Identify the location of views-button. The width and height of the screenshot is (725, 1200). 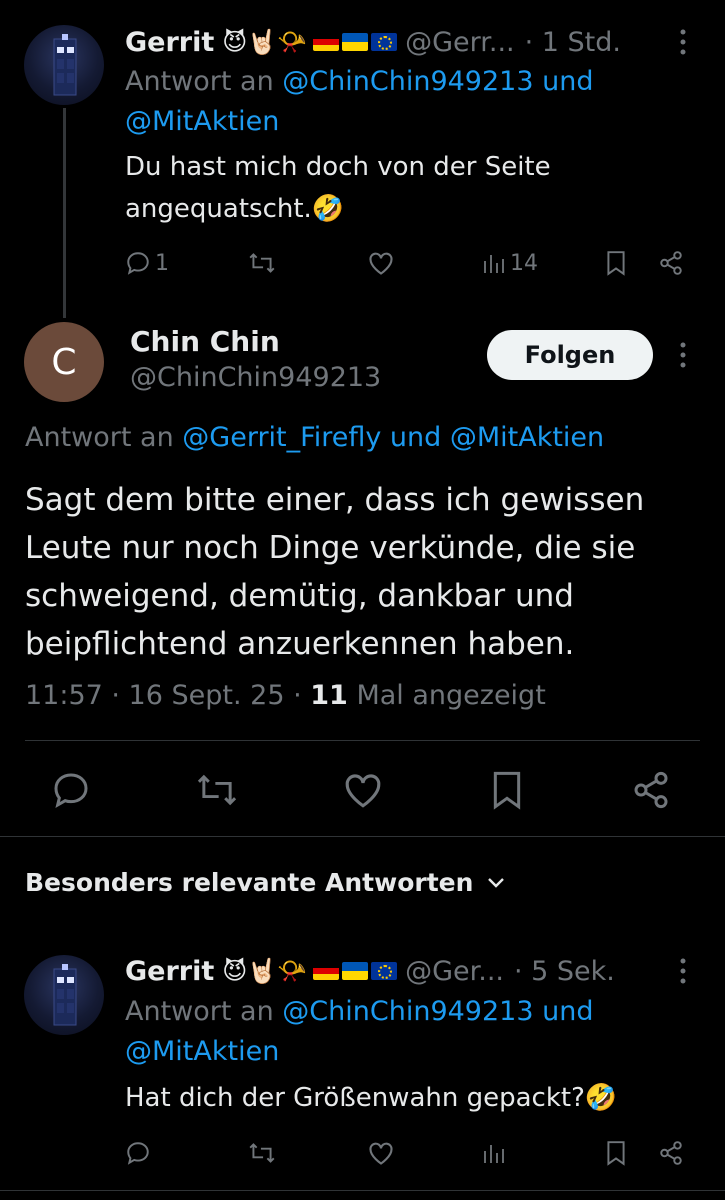
(494, 1153).